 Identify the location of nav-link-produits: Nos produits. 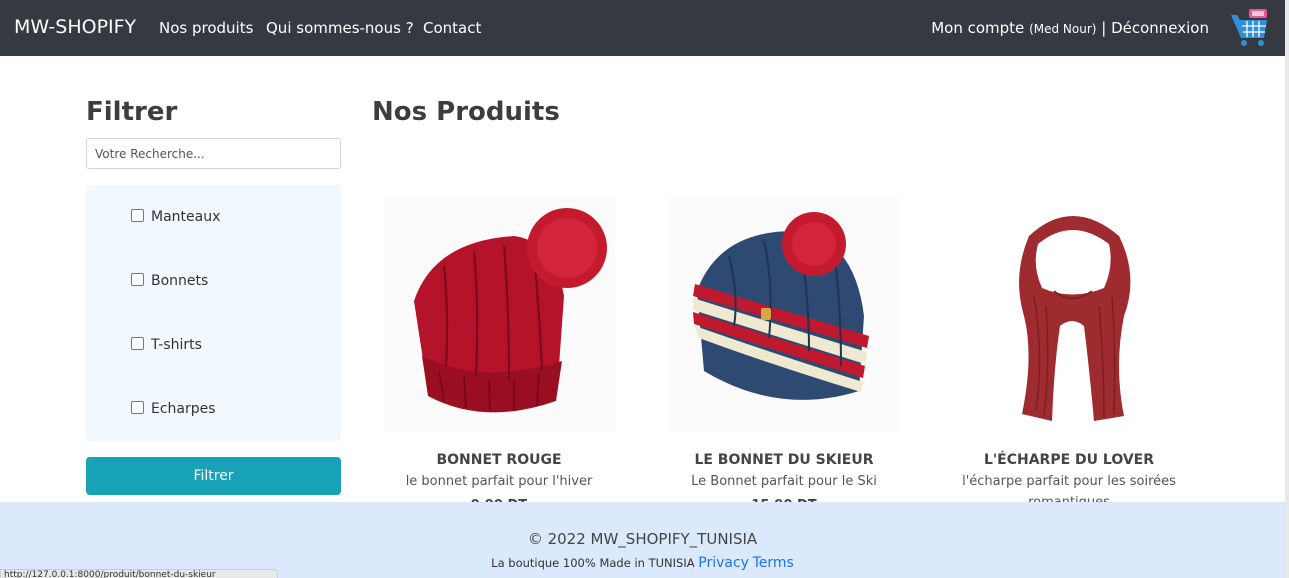
(206, 28).